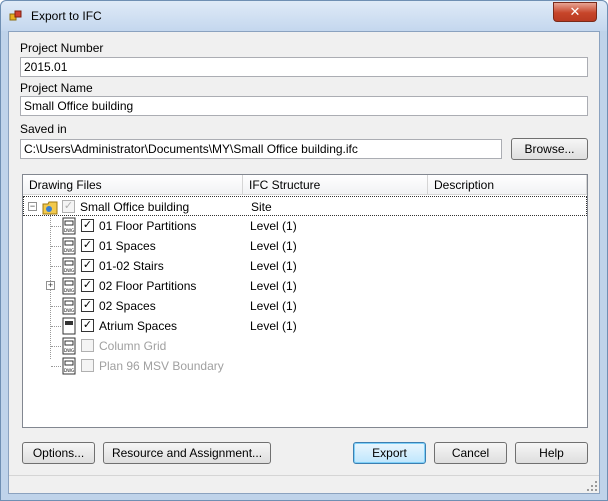 Image resolution: width=608 pixels, height=501 pixels. What do you see at coordinates (389, 453) in the screenshot?
I see `export-button: Export` at bounding box center [389, 453].